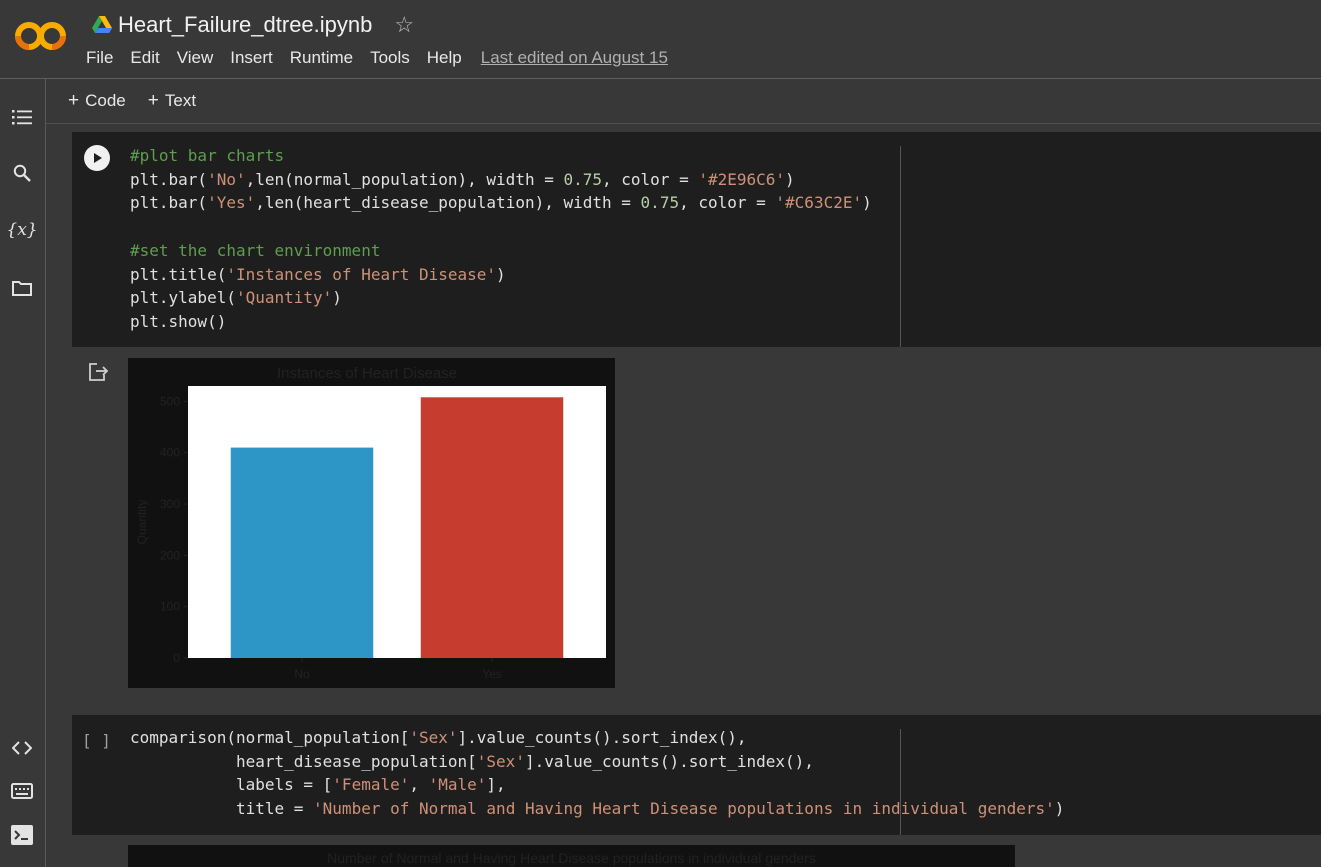 This screenshot has height=867, width=1321. What do you see at coordinates (22, 835) in the screenshot?
I see `terminal-icon` at bounding box center [22, 835].